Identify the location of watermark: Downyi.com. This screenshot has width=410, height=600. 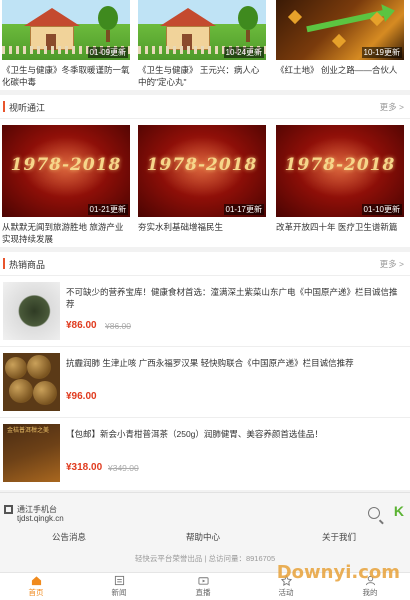
(338, 572).